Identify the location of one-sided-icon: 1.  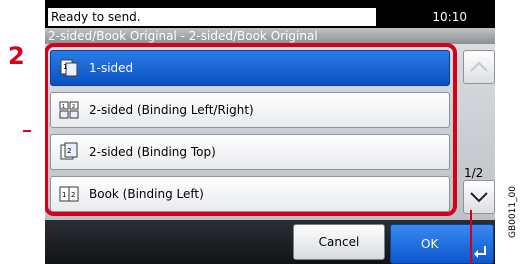
(69, 68).